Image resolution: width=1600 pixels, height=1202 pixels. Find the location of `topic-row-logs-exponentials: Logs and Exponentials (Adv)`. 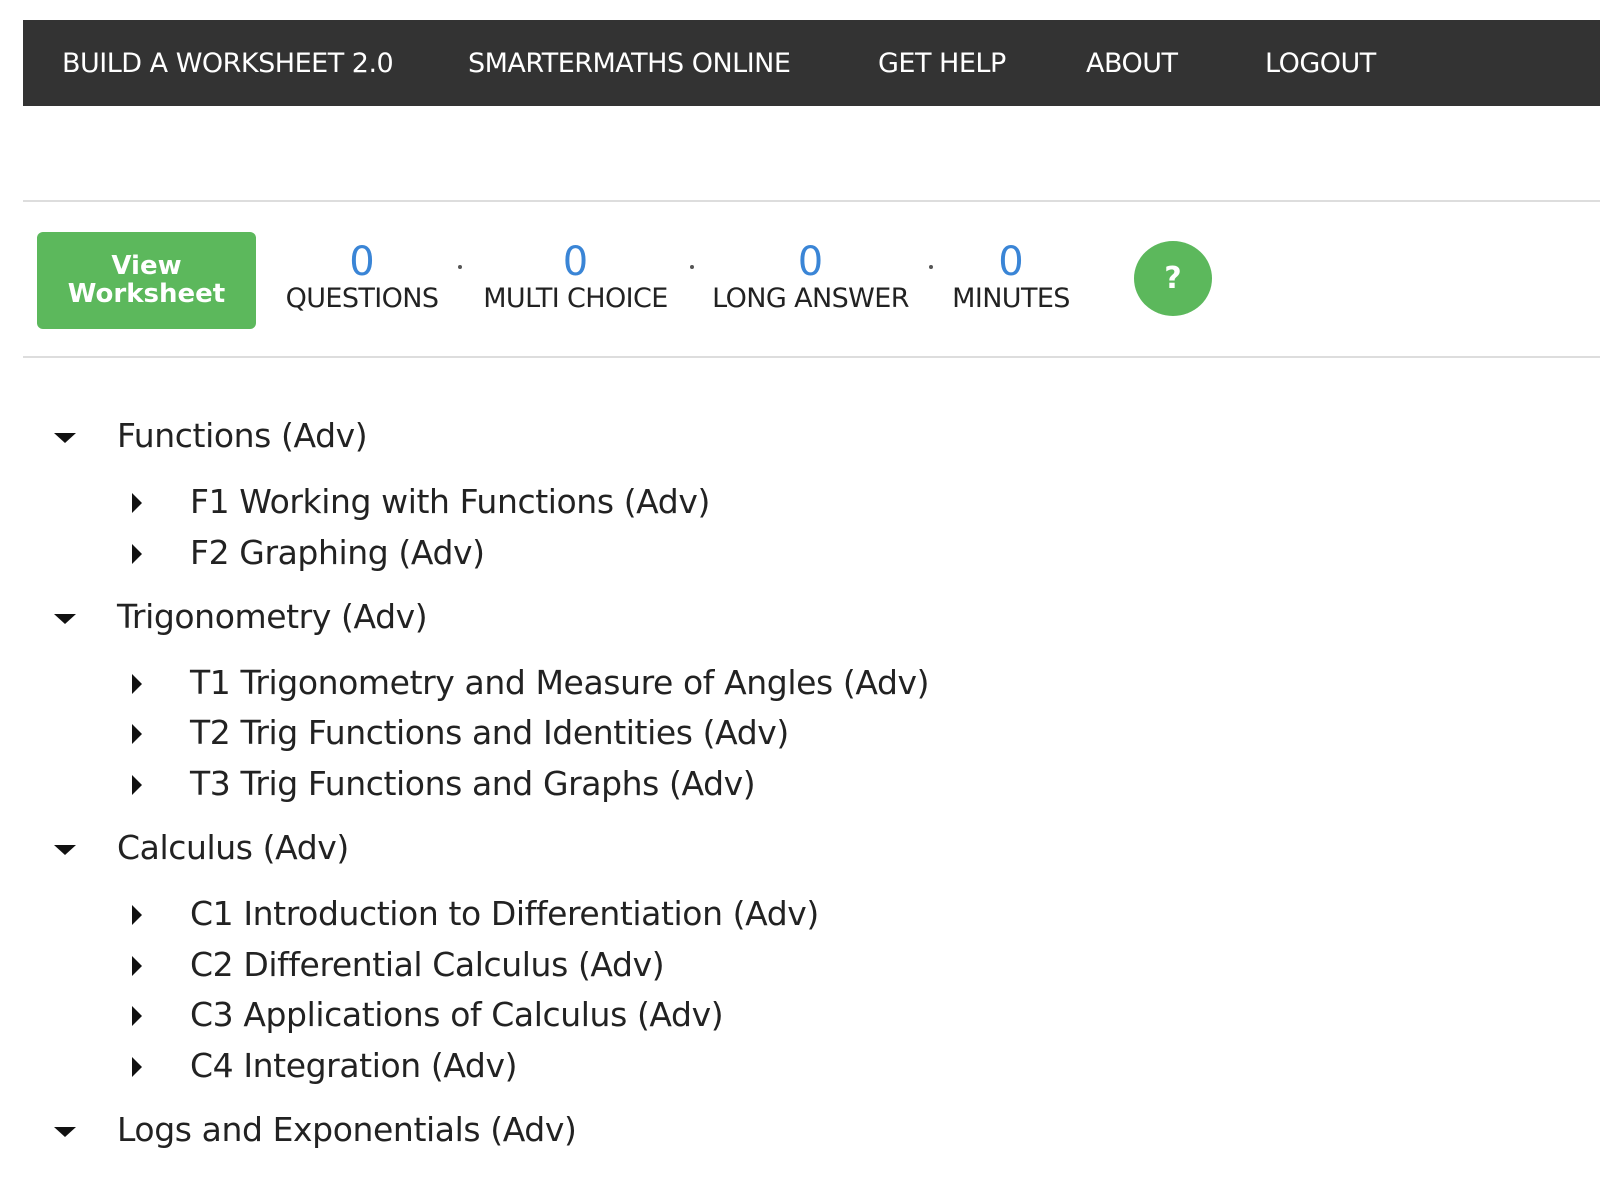

topic-row-logs-exponentials: Logs and Exponentials (Adv) is located at coordinates (800, 1132).